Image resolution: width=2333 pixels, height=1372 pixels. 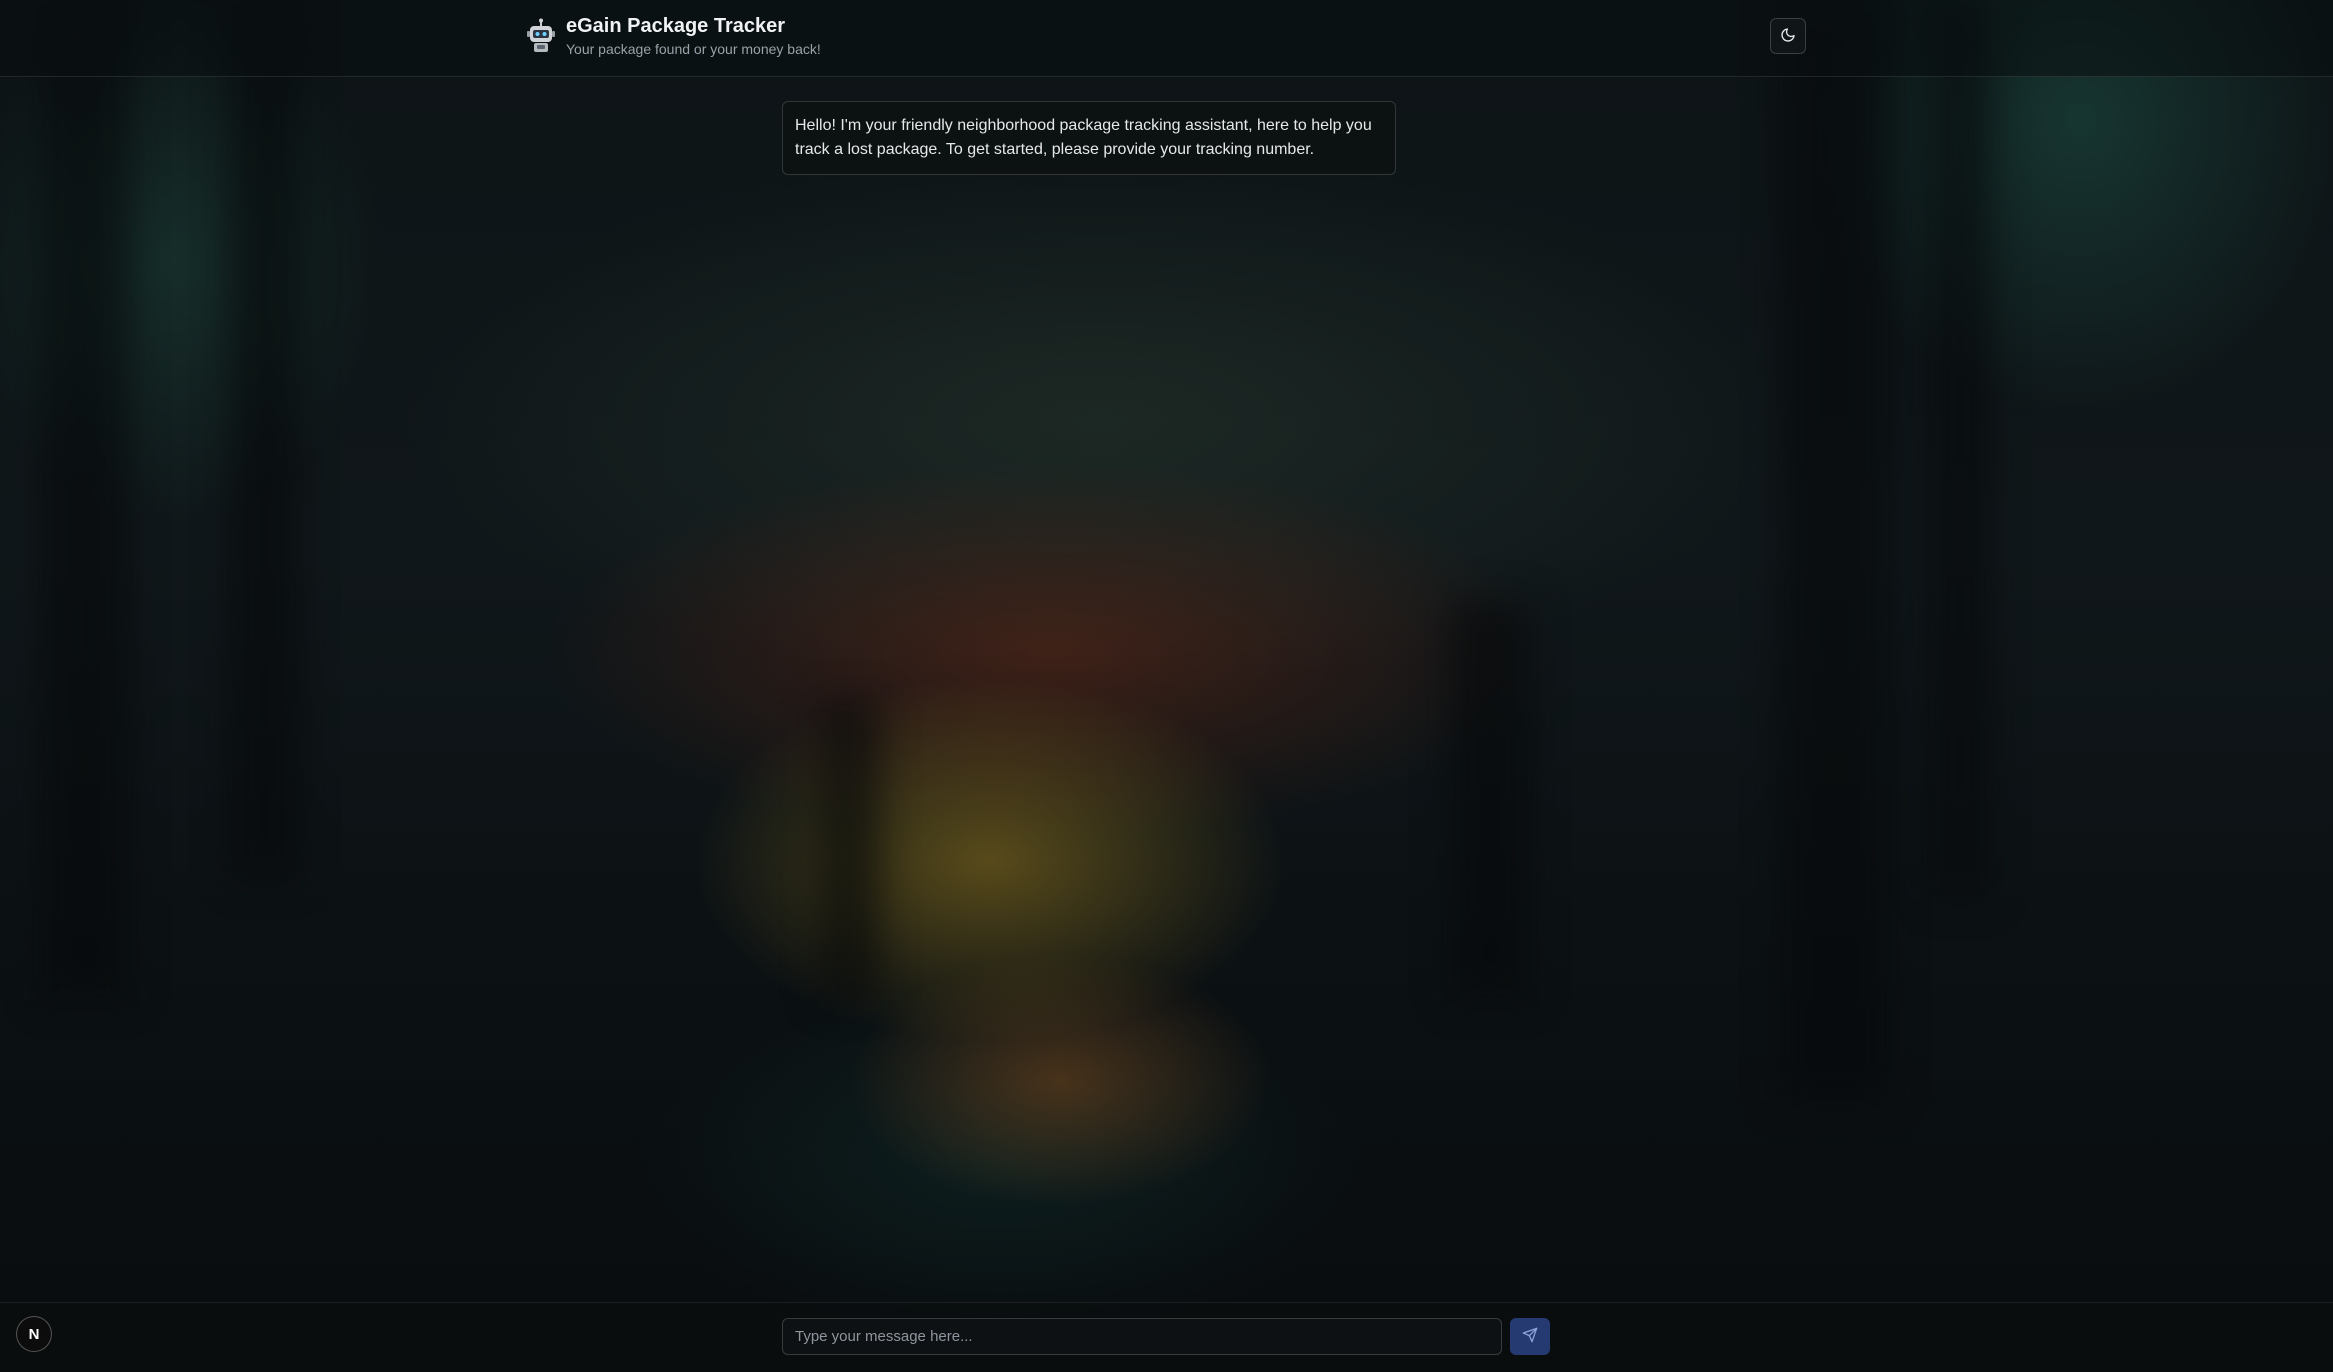 I want to click on moon-icon, so click(x=1788, y=36).